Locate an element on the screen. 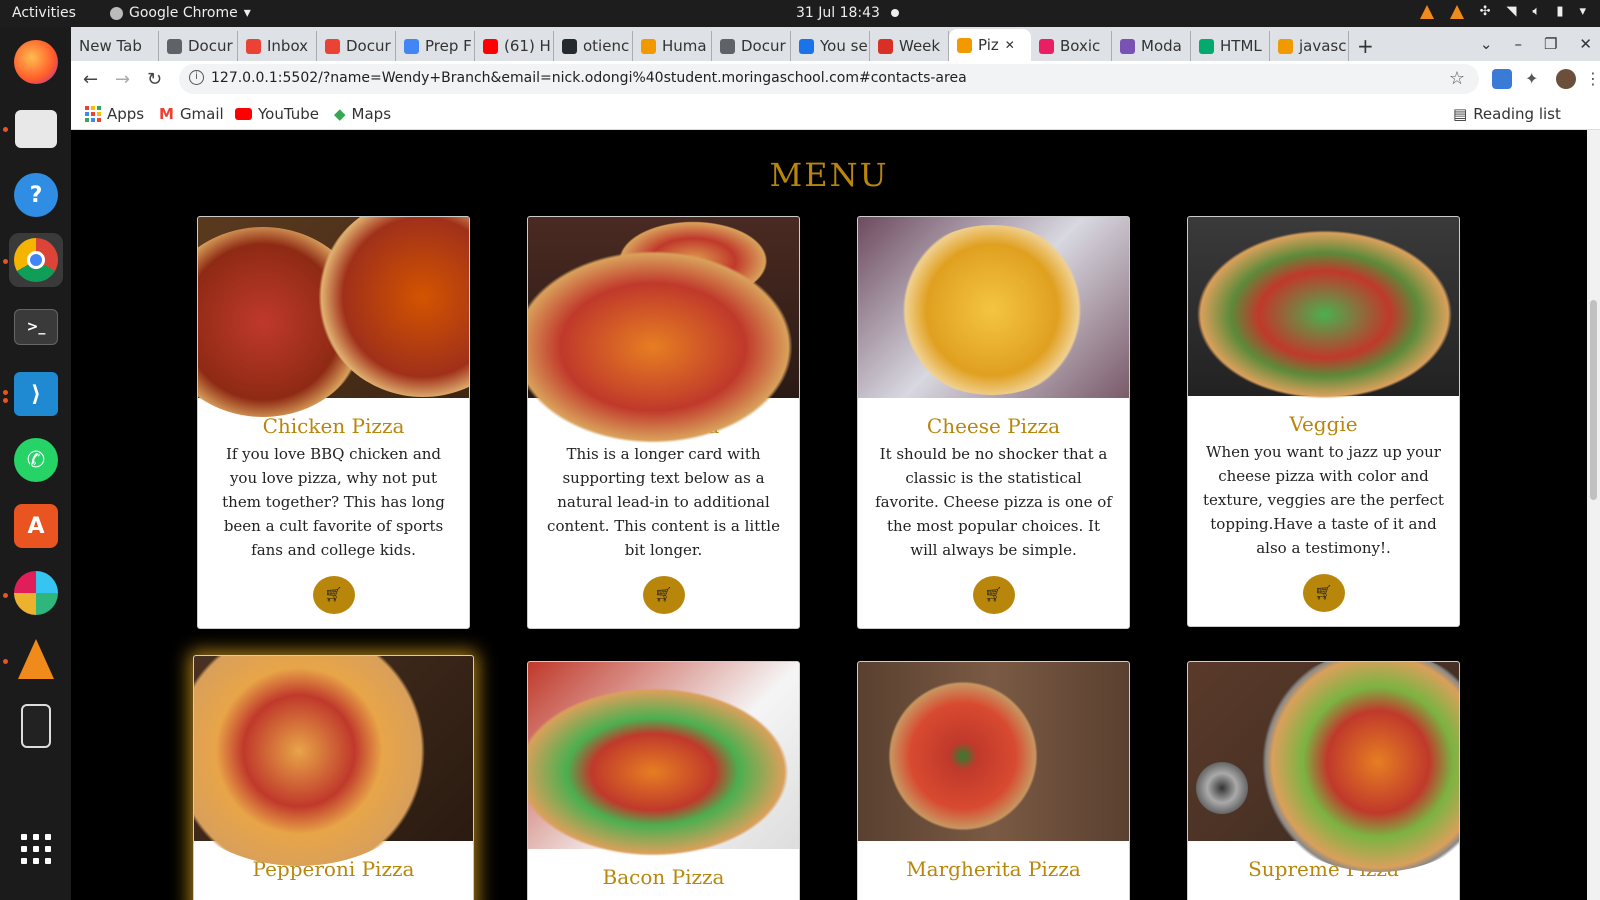 Image resolution: width=1600 pixels, height=900 pixels. dock-vlc is located at coordinates (36, 659).